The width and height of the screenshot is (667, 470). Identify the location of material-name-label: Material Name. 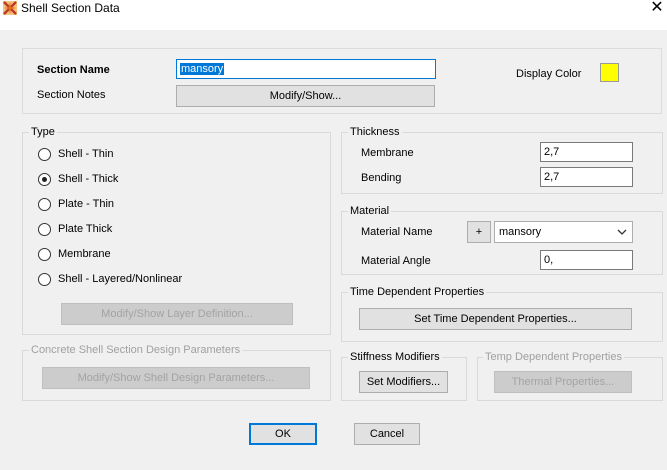
(397, 232).